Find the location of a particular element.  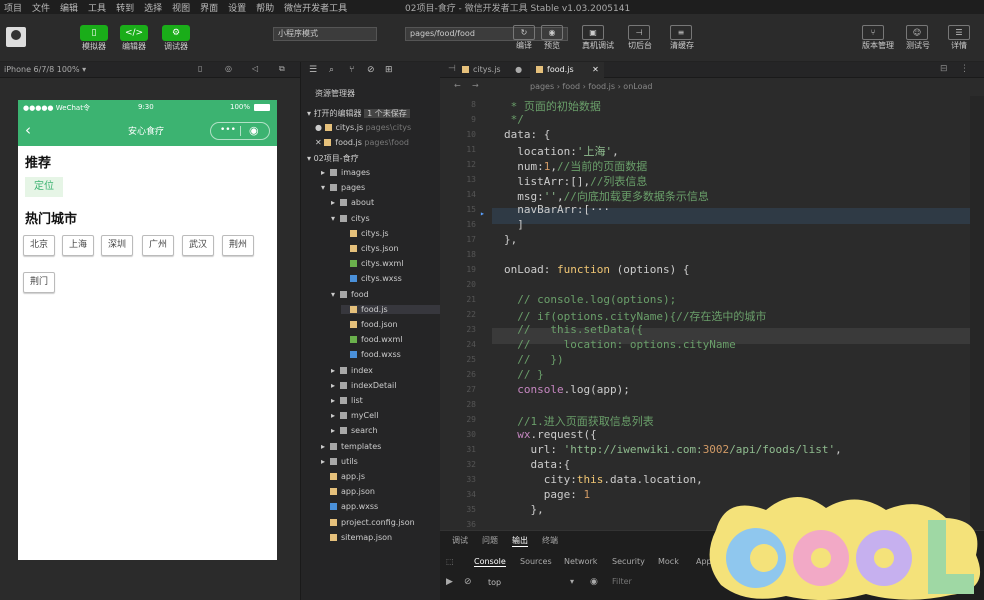

menu-item: 视图 is located at coordinates (181, 7).